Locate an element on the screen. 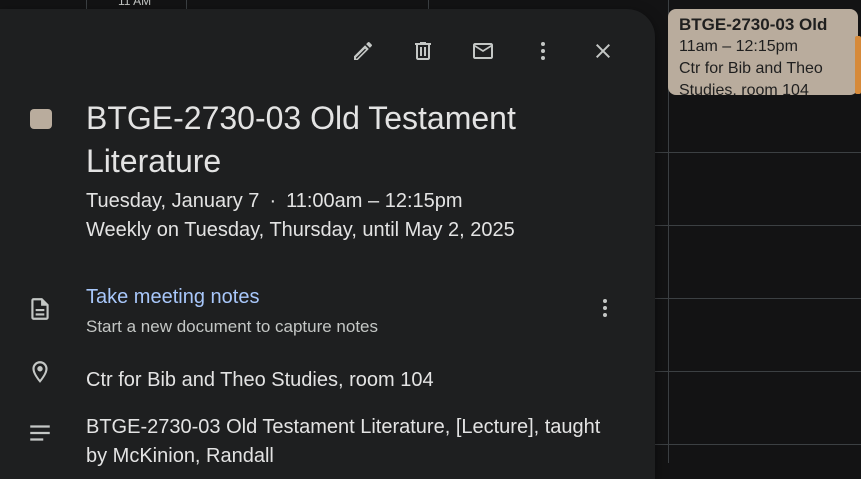  delete-event-button is located at coordinates (423, 51).